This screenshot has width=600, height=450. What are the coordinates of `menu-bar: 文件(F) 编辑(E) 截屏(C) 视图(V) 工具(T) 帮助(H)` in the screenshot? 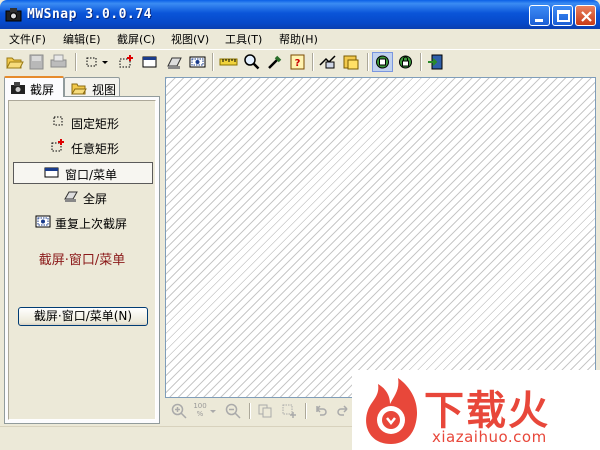 It's located at (300, 38).